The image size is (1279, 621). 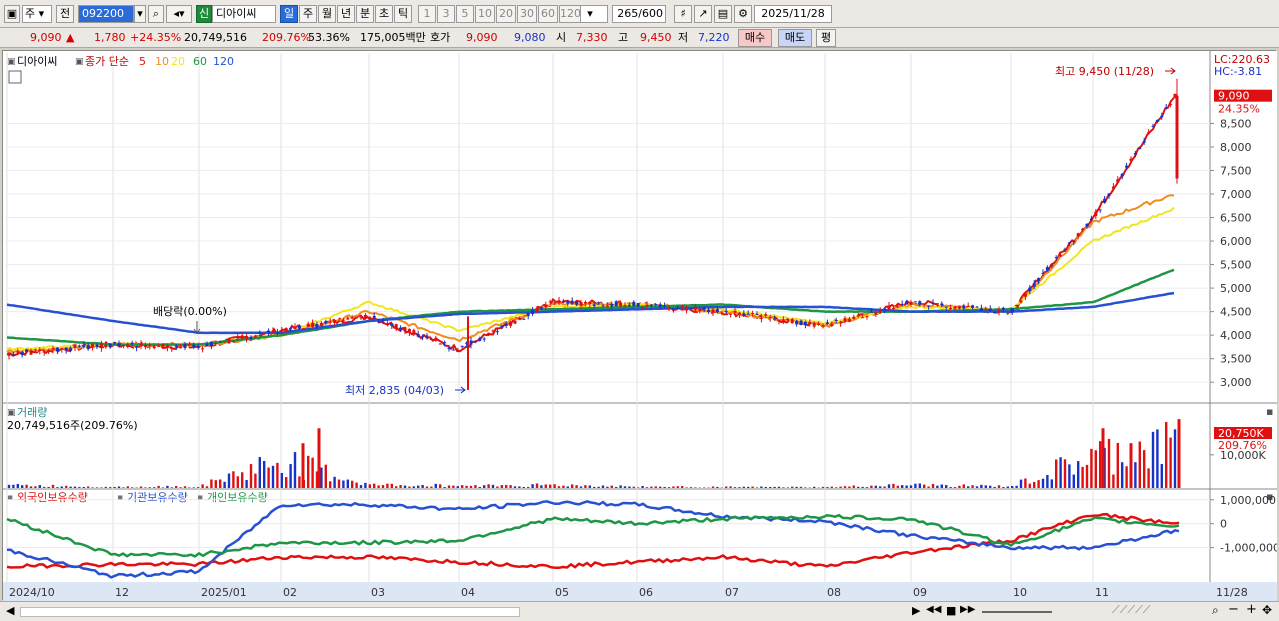 What do you see at coordinates (289, 14) in the screenshot?
I see `period-tab-0: 일` at bounding box center [289, 14].